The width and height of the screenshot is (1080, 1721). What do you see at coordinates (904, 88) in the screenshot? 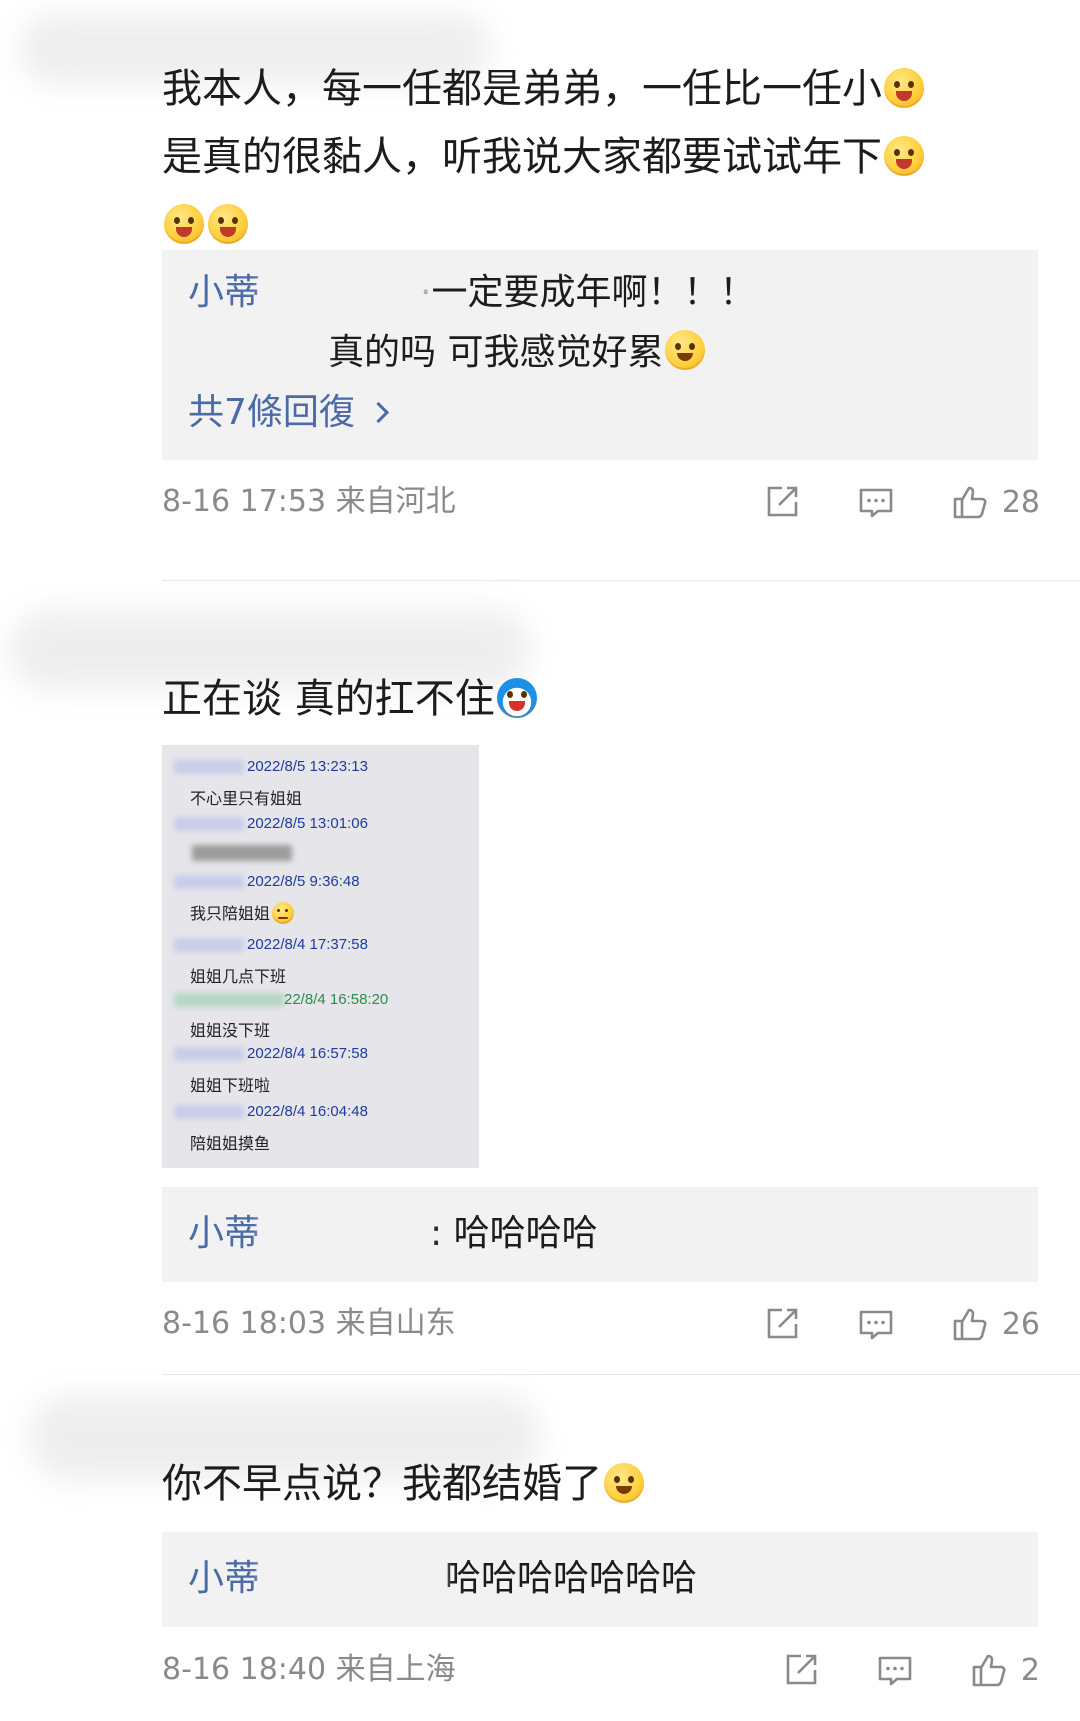
I see `flower-face-emoji-icon` at bounding box center [904, 88].